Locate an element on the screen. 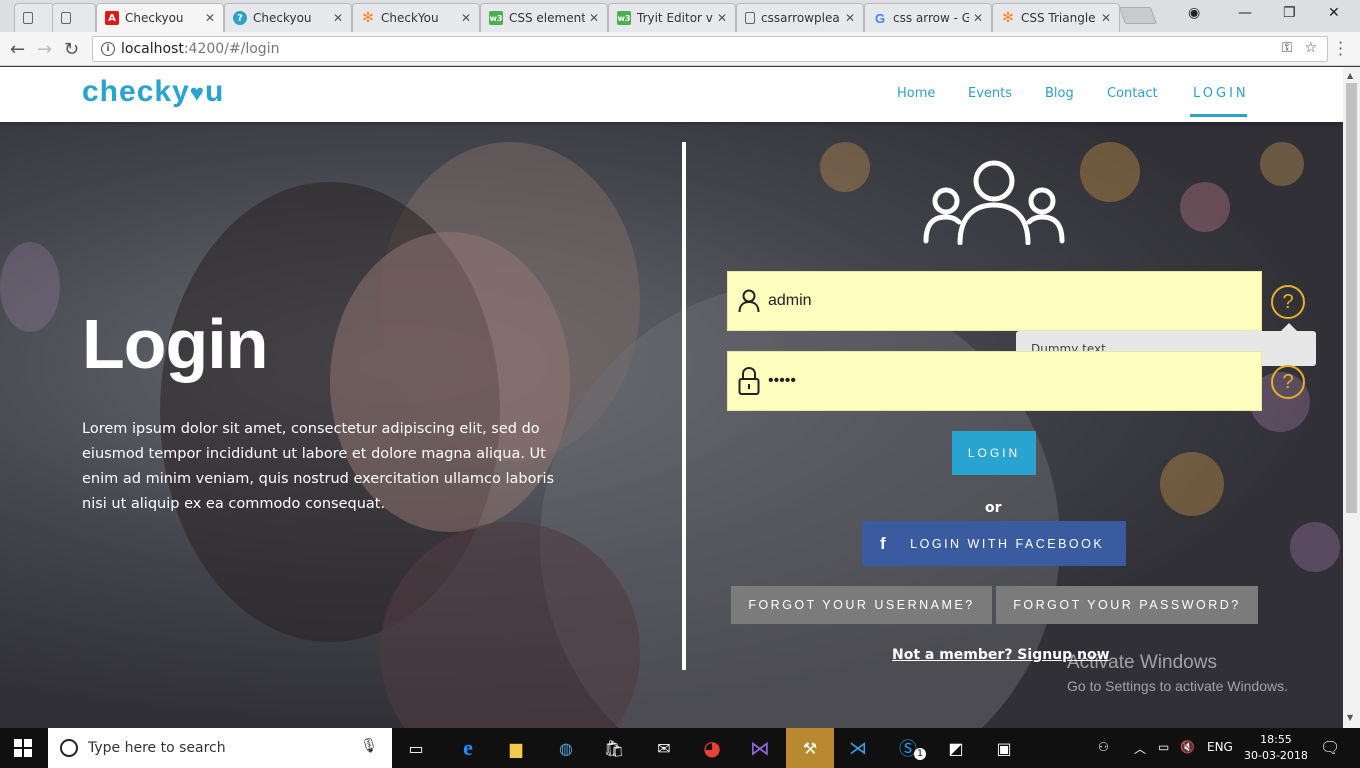  sticky-notes-icon: ◩ is located at coordinates (956, 748).